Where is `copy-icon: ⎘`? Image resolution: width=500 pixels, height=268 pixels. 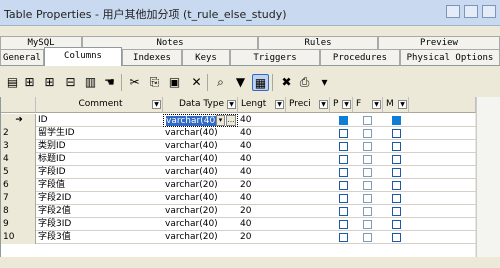
copy-icon: ⎘ is located at coordinates (154, 82).